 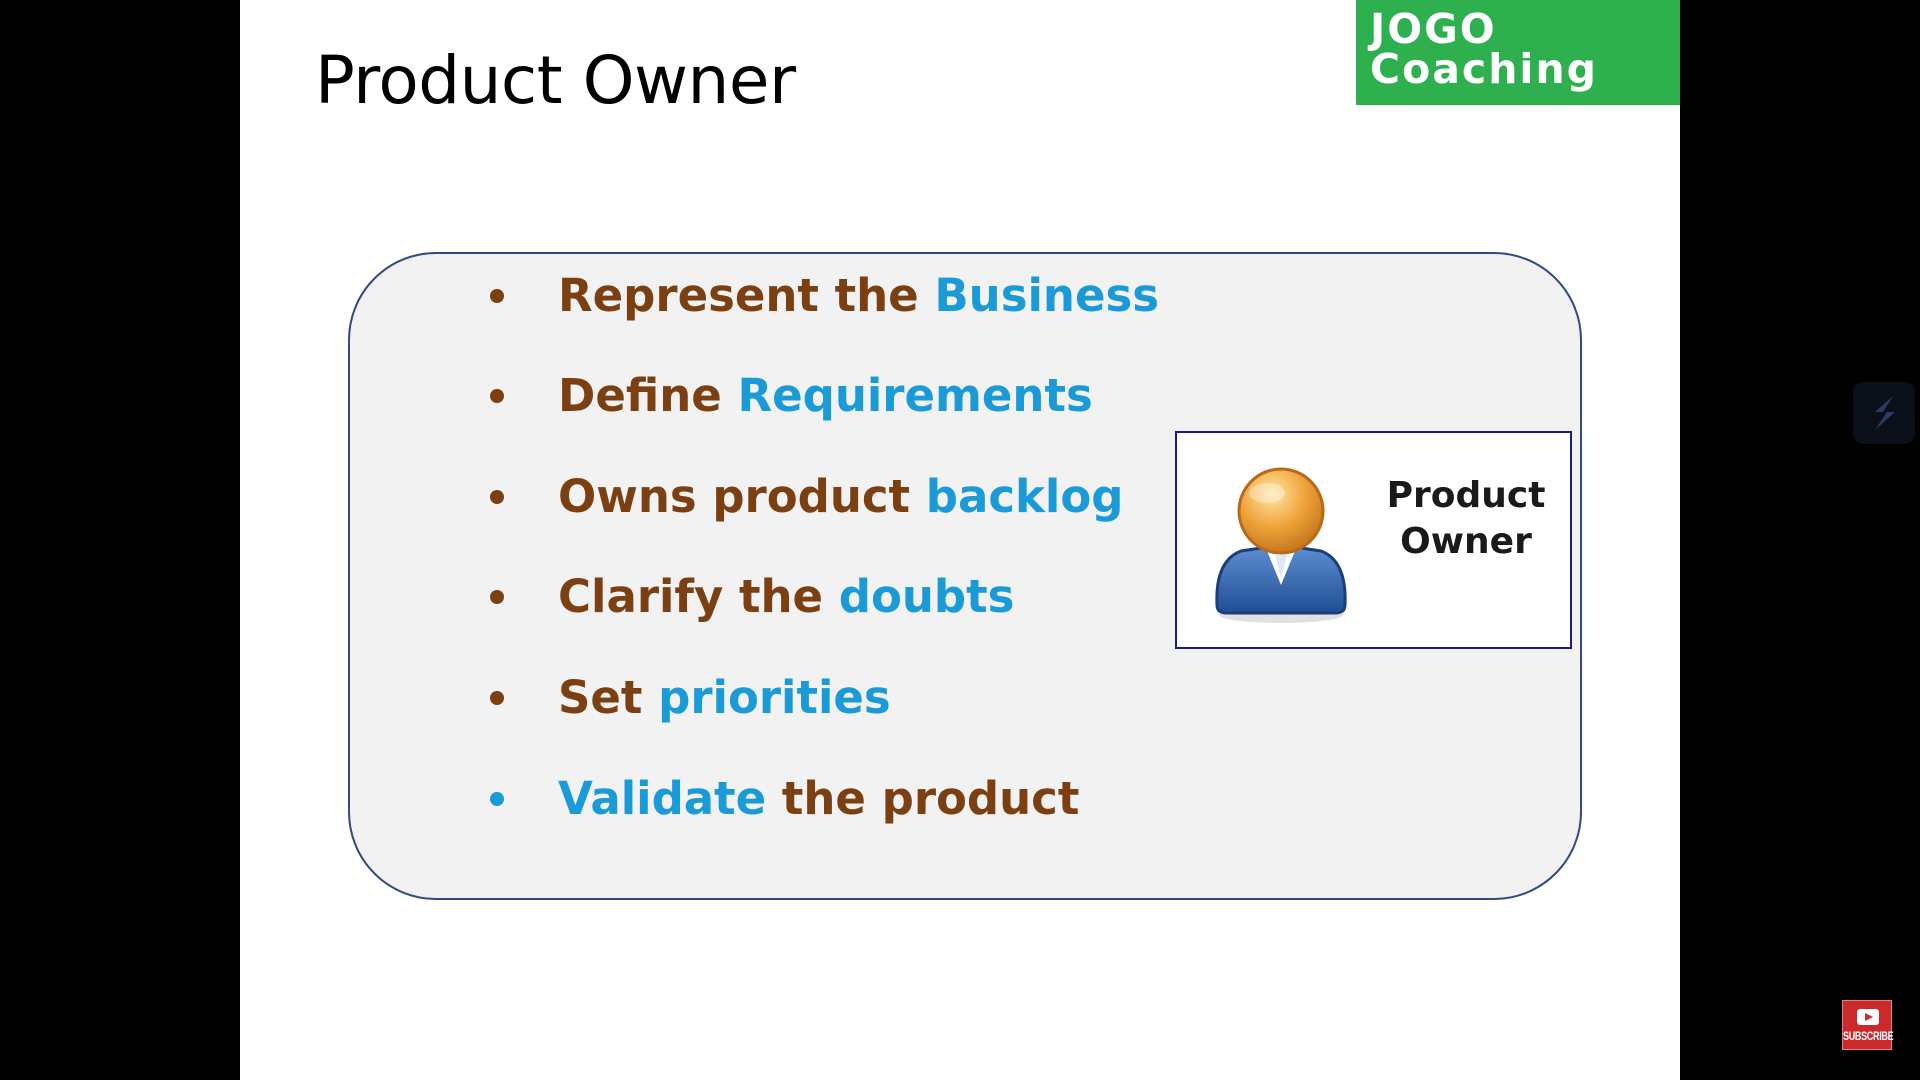 I want to click on bullet-text: Represent the Business, so click(x=858, y=296).